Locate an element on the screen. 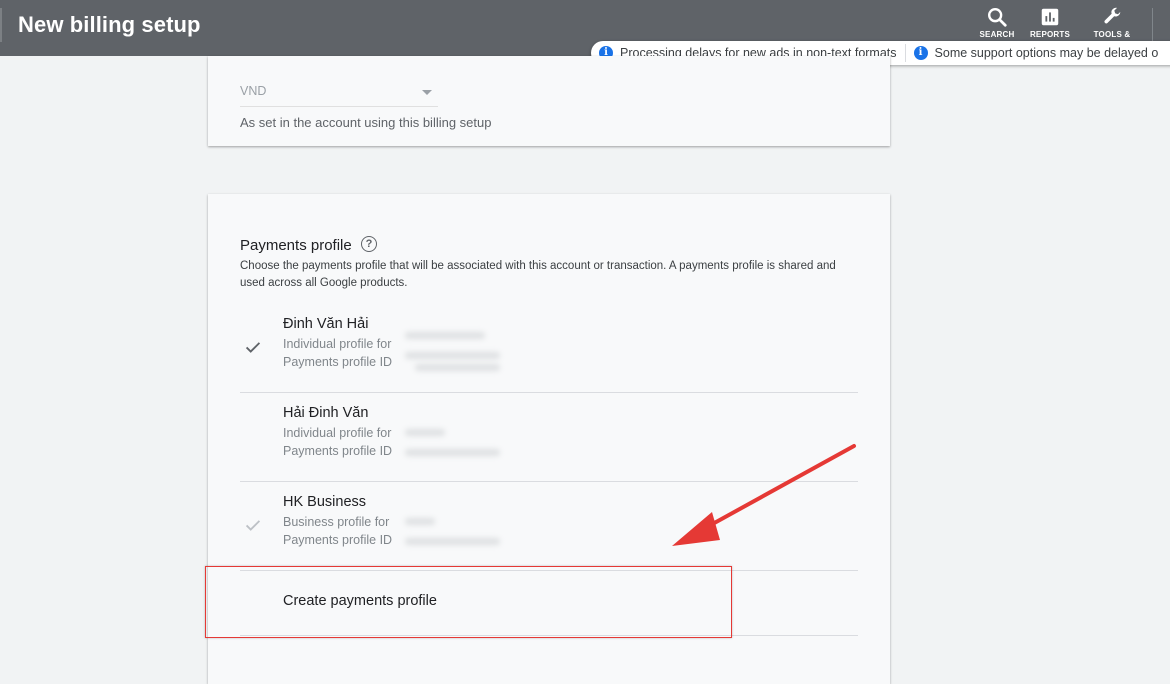 The width and height of the screenshot is (1170, 684). search-button: SEARCH is located at coordinates (997, 24).